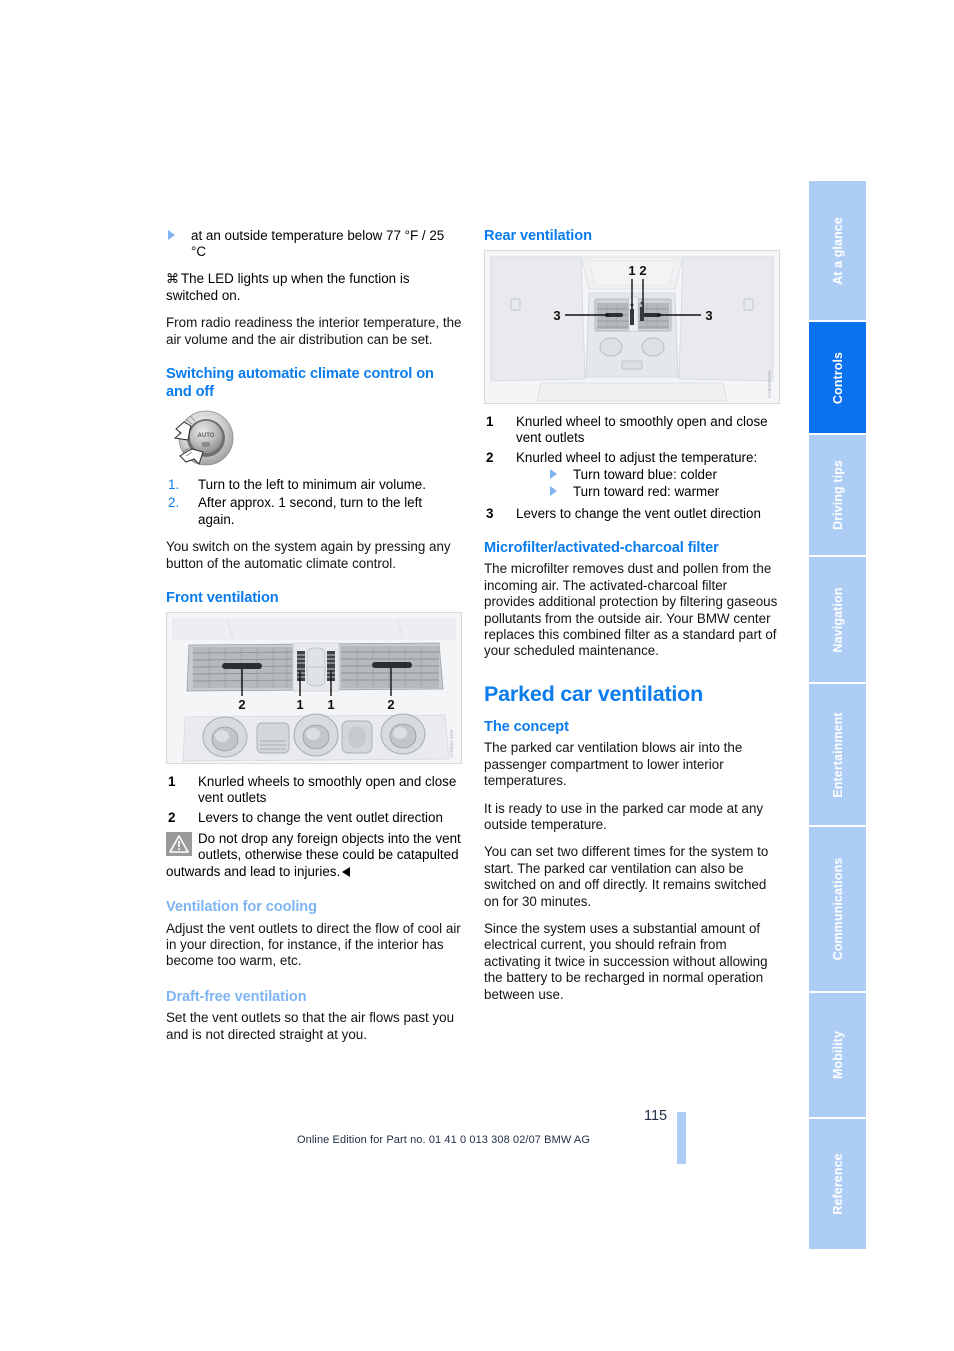 This screenshot has width=954, height=1351. What do you see at coordinates (179, 843) in the screenshot?
I see `warning-triangle-icon` at bounding box center [179, 843].